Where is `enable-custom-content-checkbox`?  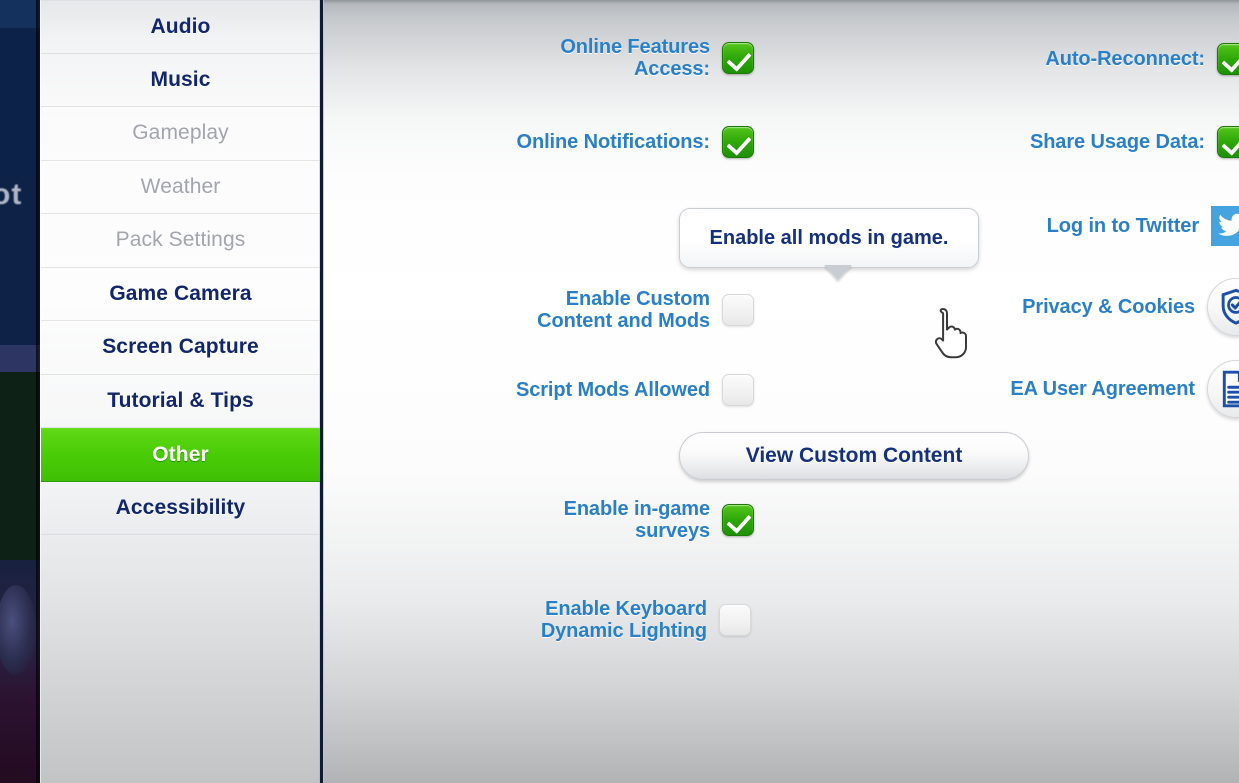 enable-custom-content-checkbox is located at coordinates (738, 310).